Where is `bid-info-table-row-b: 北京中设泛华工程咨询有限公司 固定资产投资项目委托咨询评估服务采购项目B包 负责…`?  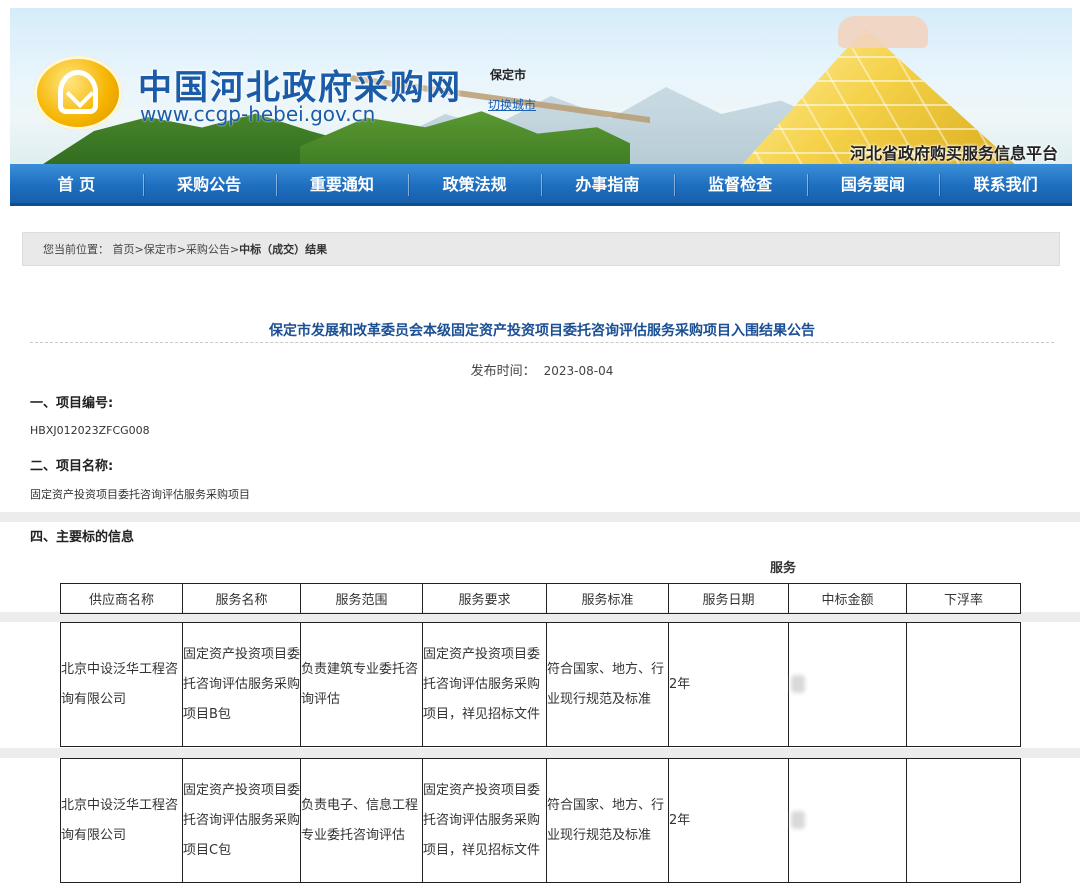
bid-info-table-row-b: 北京中设泛华工程咨询有限公司 固定资产投资项目委托咨询评估服务采购项目B包 负责… is located at coordinates (540, 684).